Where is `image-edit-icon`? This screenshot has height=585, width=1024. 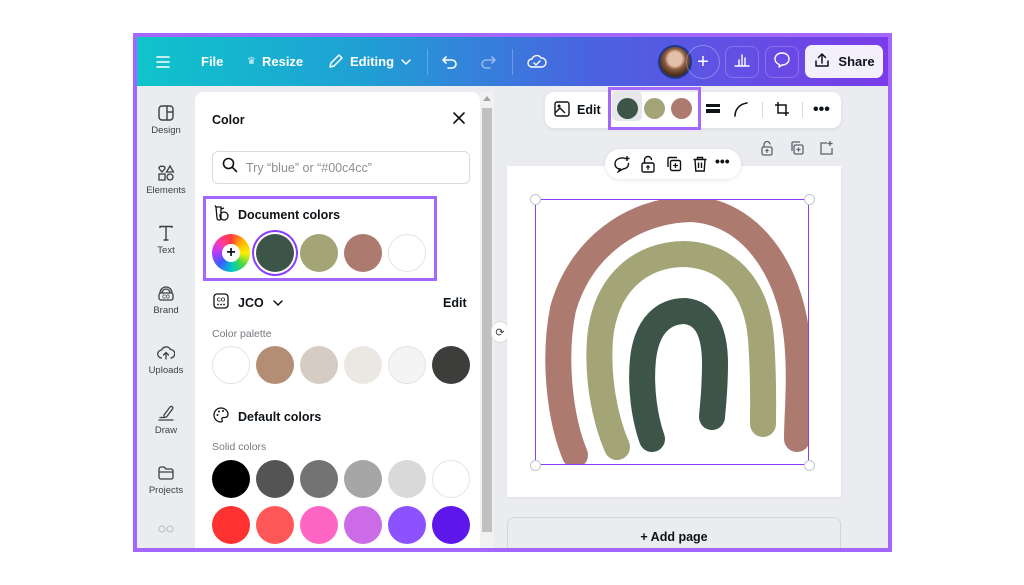
image-edit-icon is located at coordinates (562, 110).